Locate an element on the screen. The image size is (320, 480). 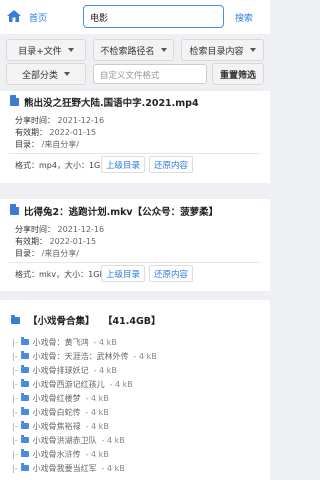
path-mode-select: 不检索路径名 is located at coordinates (133, 50).